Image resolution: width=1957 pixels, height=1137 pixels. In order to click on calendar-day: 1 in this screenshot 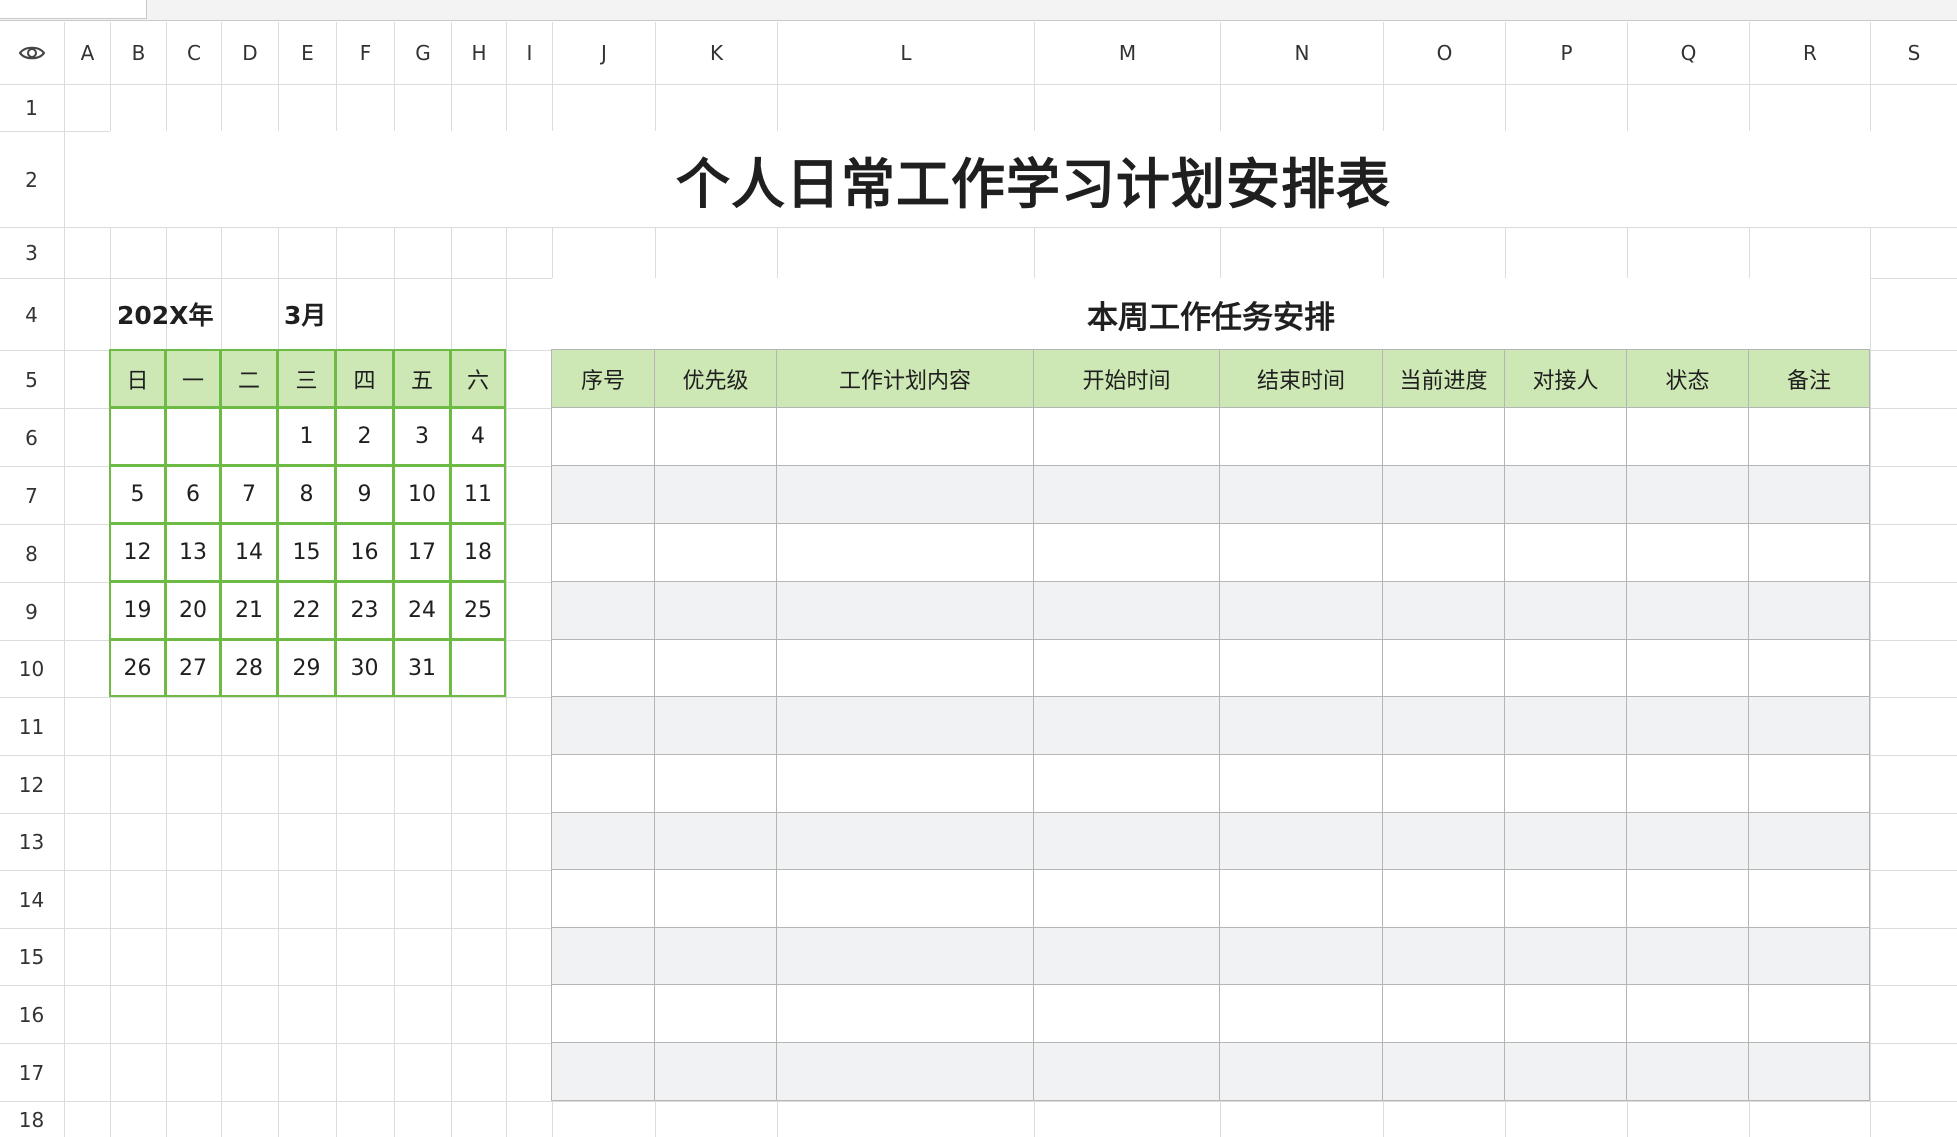, I will do `click(306, 436)`.